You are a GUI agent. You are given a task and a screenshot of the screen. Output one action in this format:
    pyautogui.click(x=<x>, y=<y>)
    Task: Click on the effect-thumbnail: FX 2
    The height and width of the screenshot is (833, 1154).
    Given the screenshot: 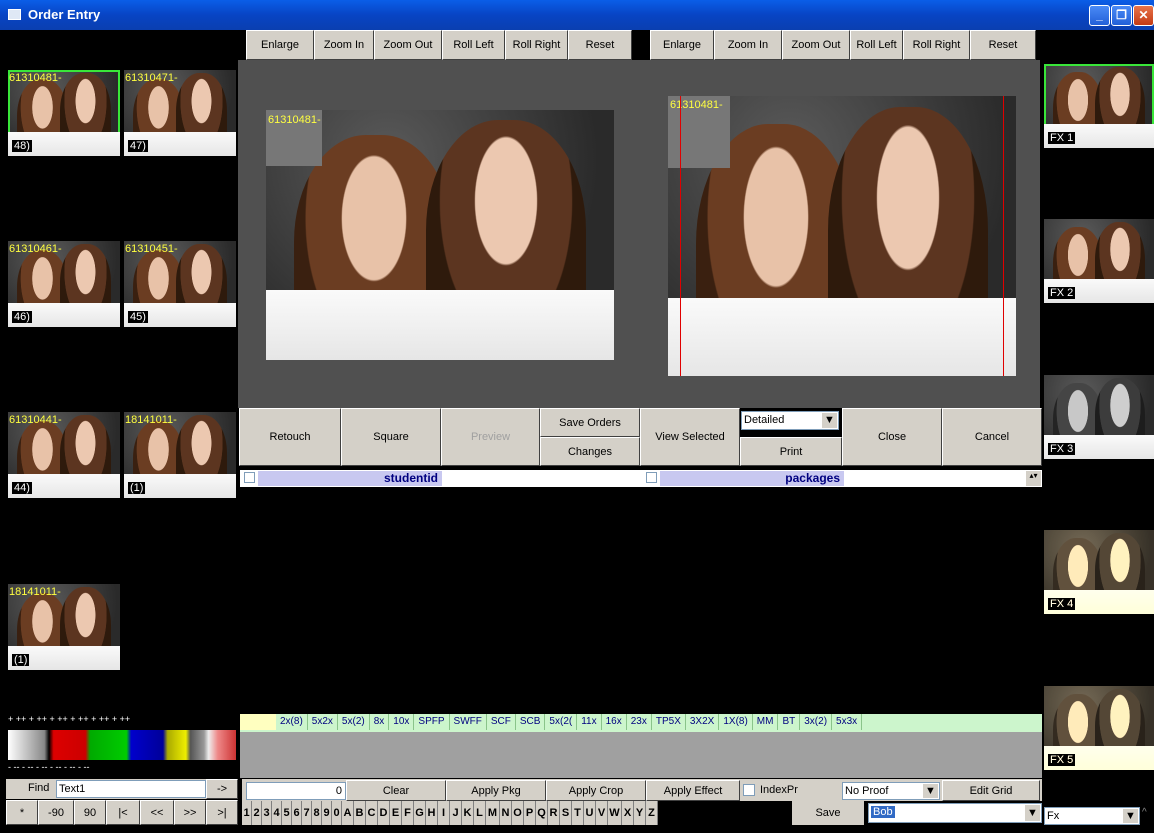 What is the action you would take?
    pyautogui.click(x=1099, y=261)
    